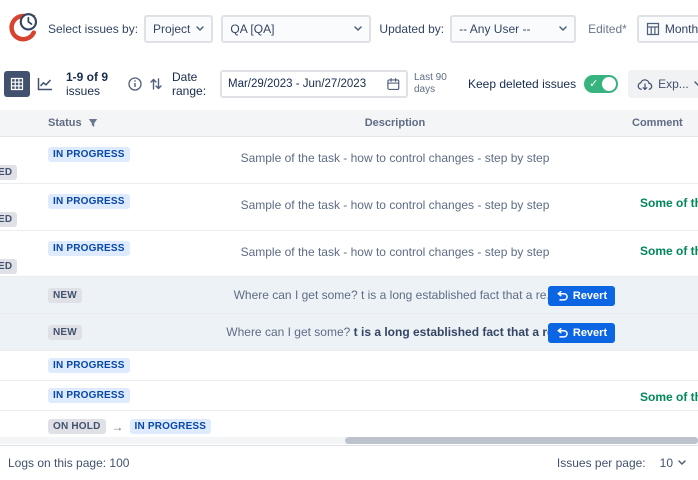 This screenshot has width=698, height=480. Describe the element at coordinates (65, 123) in the screenshot. I see `status-header-label: Status` at that location.